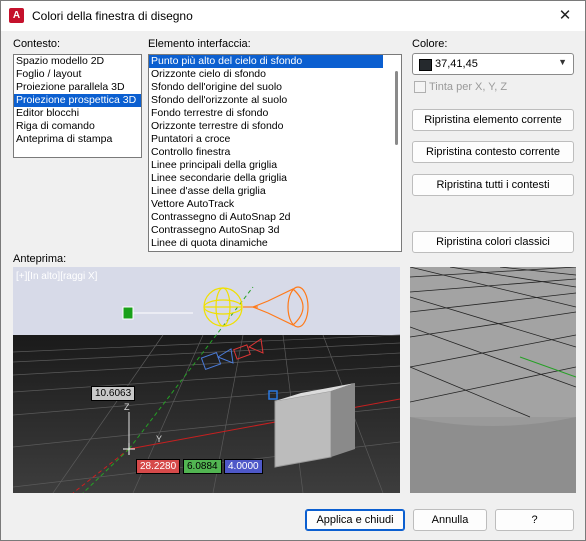 This screenshot has width=586, height=541. Describe the element at coordinates (77, 126) in the screenshot. I see `context-item: Riga di comando` at that location.